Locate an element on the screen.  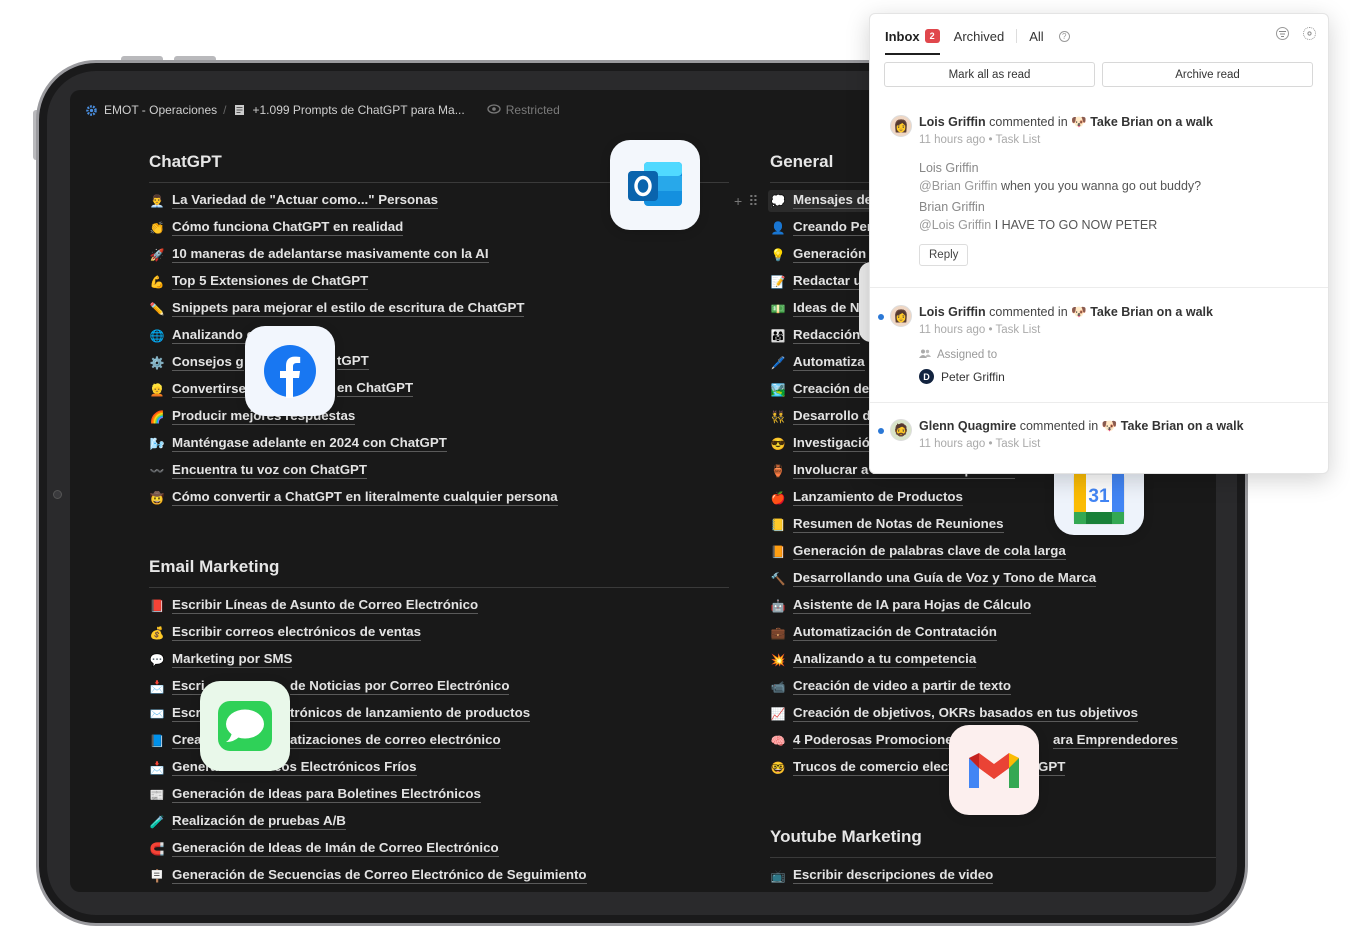
item-label: Creación de video a partir de texto is located at coordinates (902, 686).